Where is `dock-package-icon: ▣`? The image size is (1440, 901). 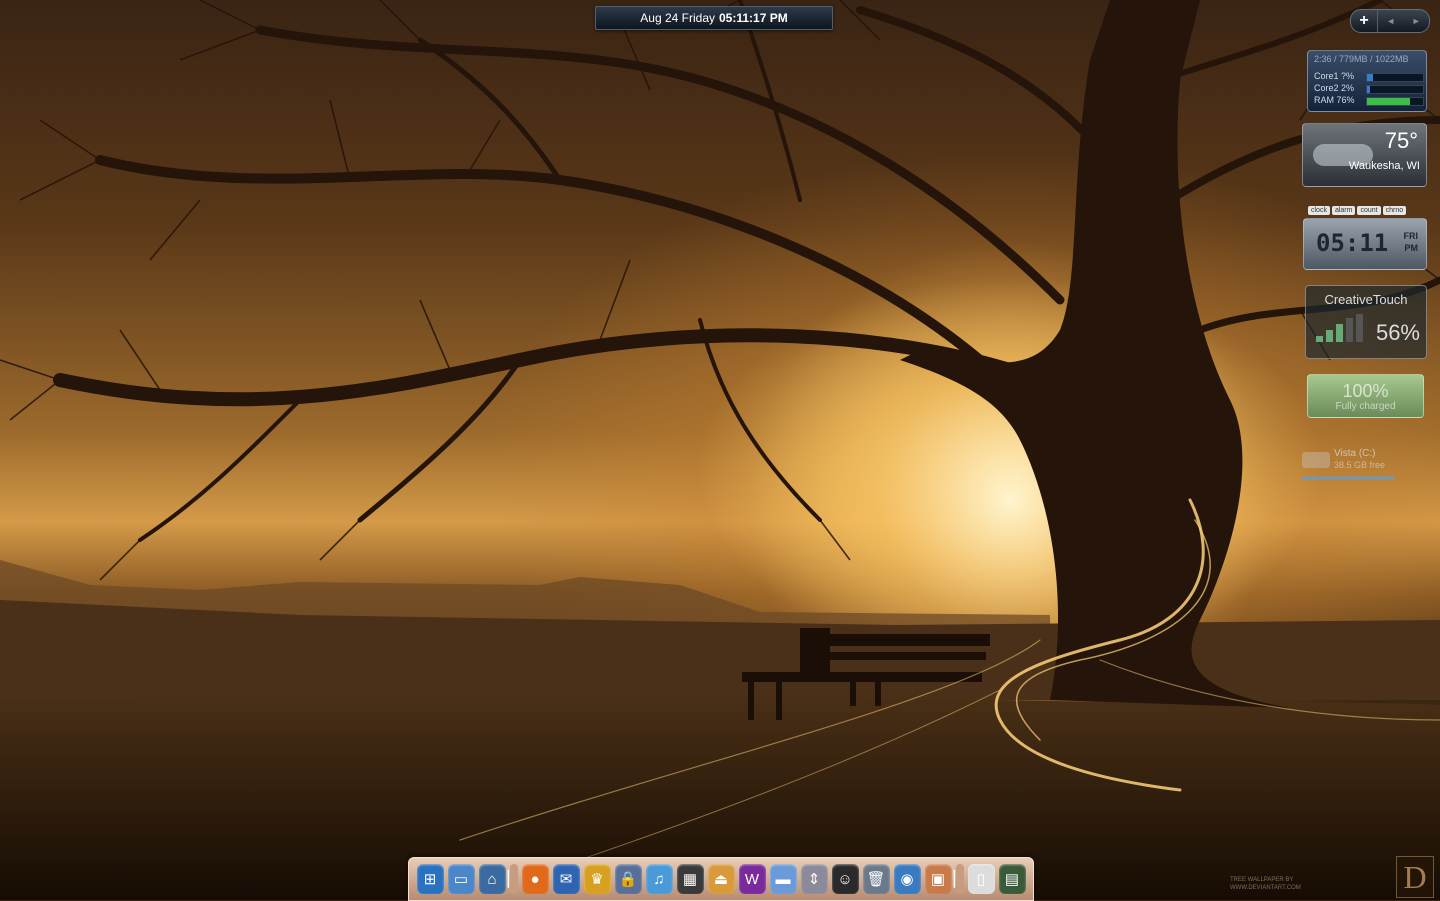
dock-package-icon: ▣ is located at coordinates (938, 879).